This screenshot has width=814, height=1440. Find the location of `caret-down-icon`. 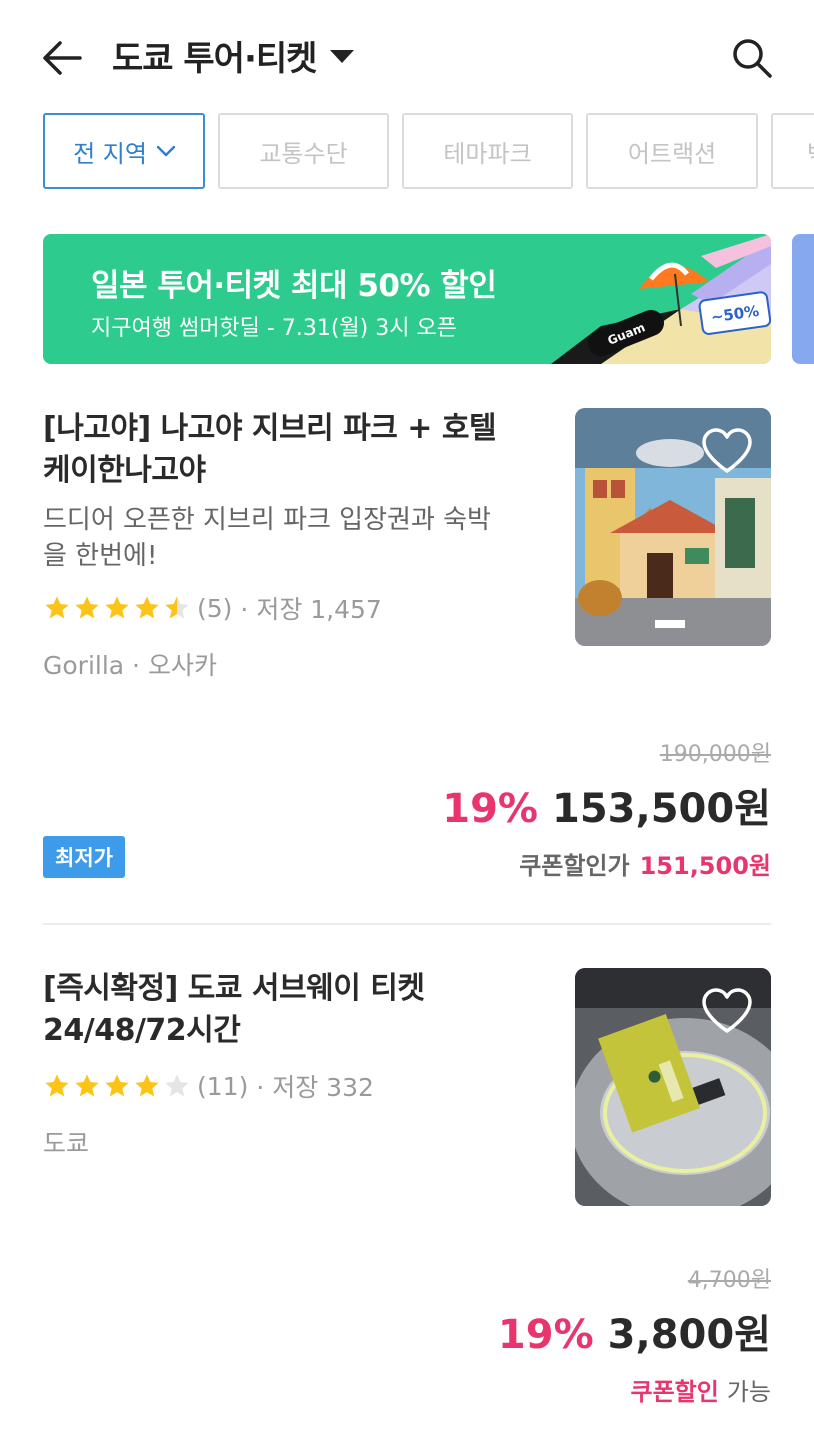

caret-down-icon is located at coordinates (342, 56).